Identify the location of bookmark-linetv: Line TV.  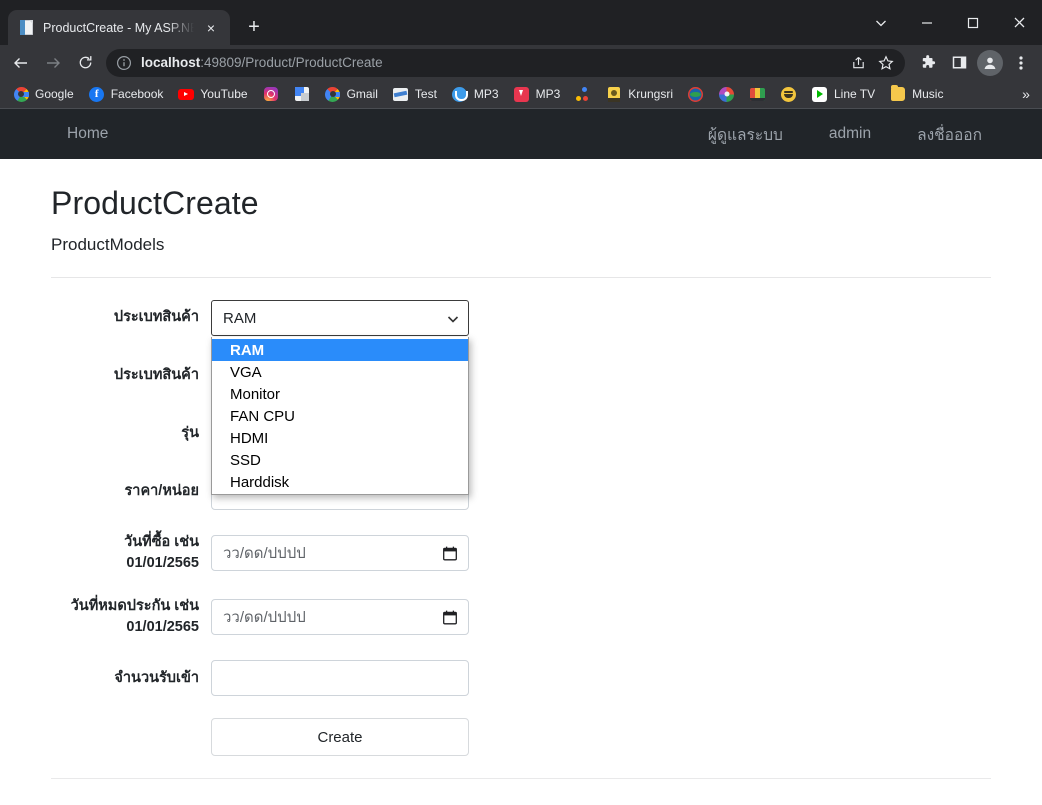
(843, 94).